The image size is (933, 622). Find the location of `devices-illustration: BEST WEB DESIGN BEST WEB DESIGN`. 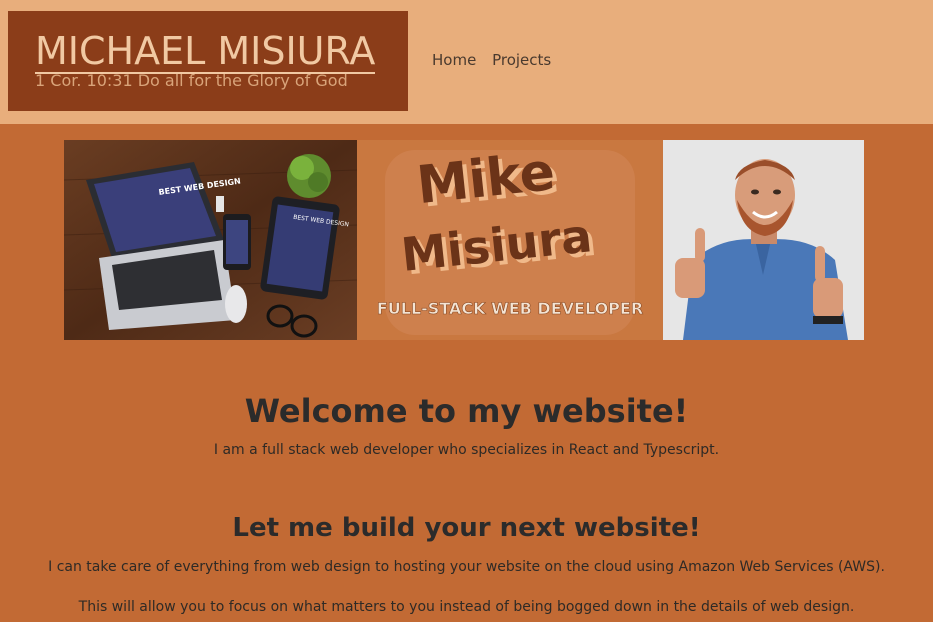

devices-illustration: BEST WEB DESIGN BEST WEB DESIGN is located at coordinates (210, 240).